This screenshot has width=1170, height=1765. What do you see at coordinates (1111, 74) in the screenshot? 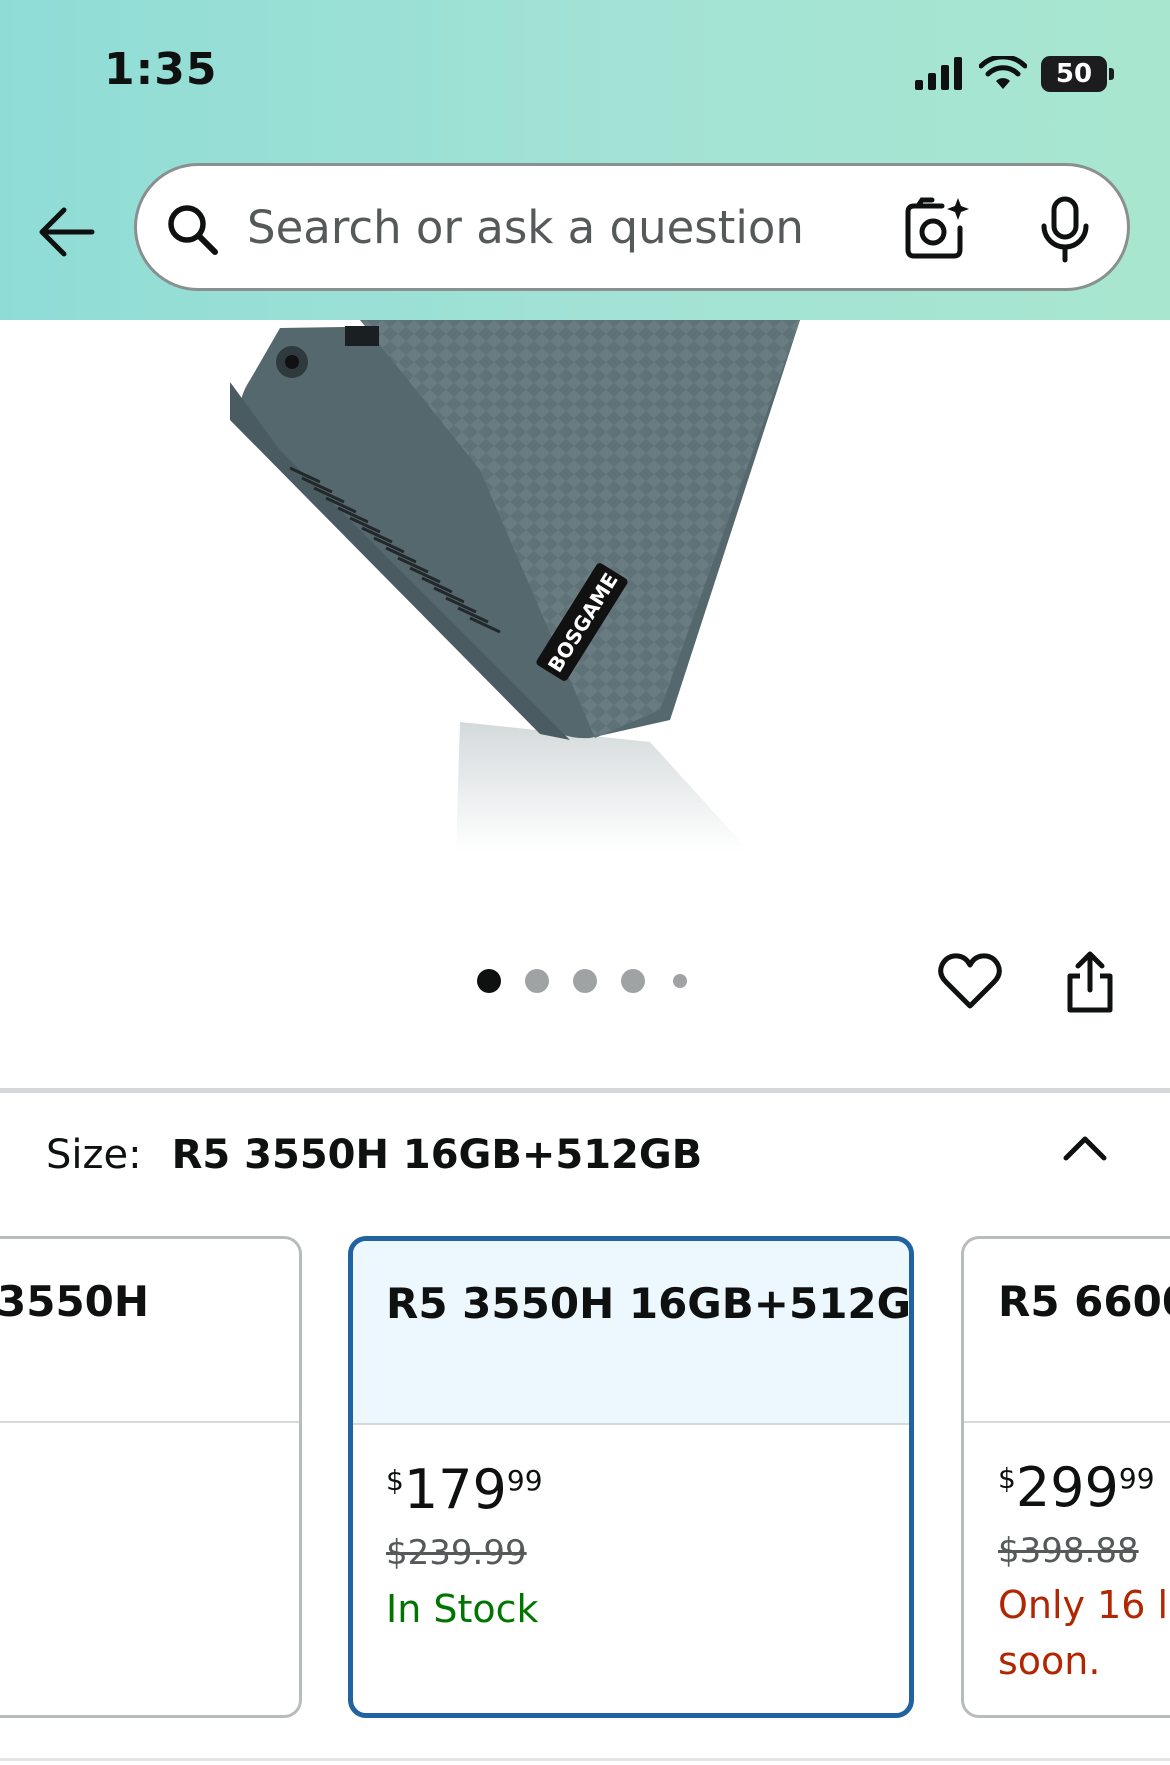
I see `battery-nub` at bounding box center [1111, 74].